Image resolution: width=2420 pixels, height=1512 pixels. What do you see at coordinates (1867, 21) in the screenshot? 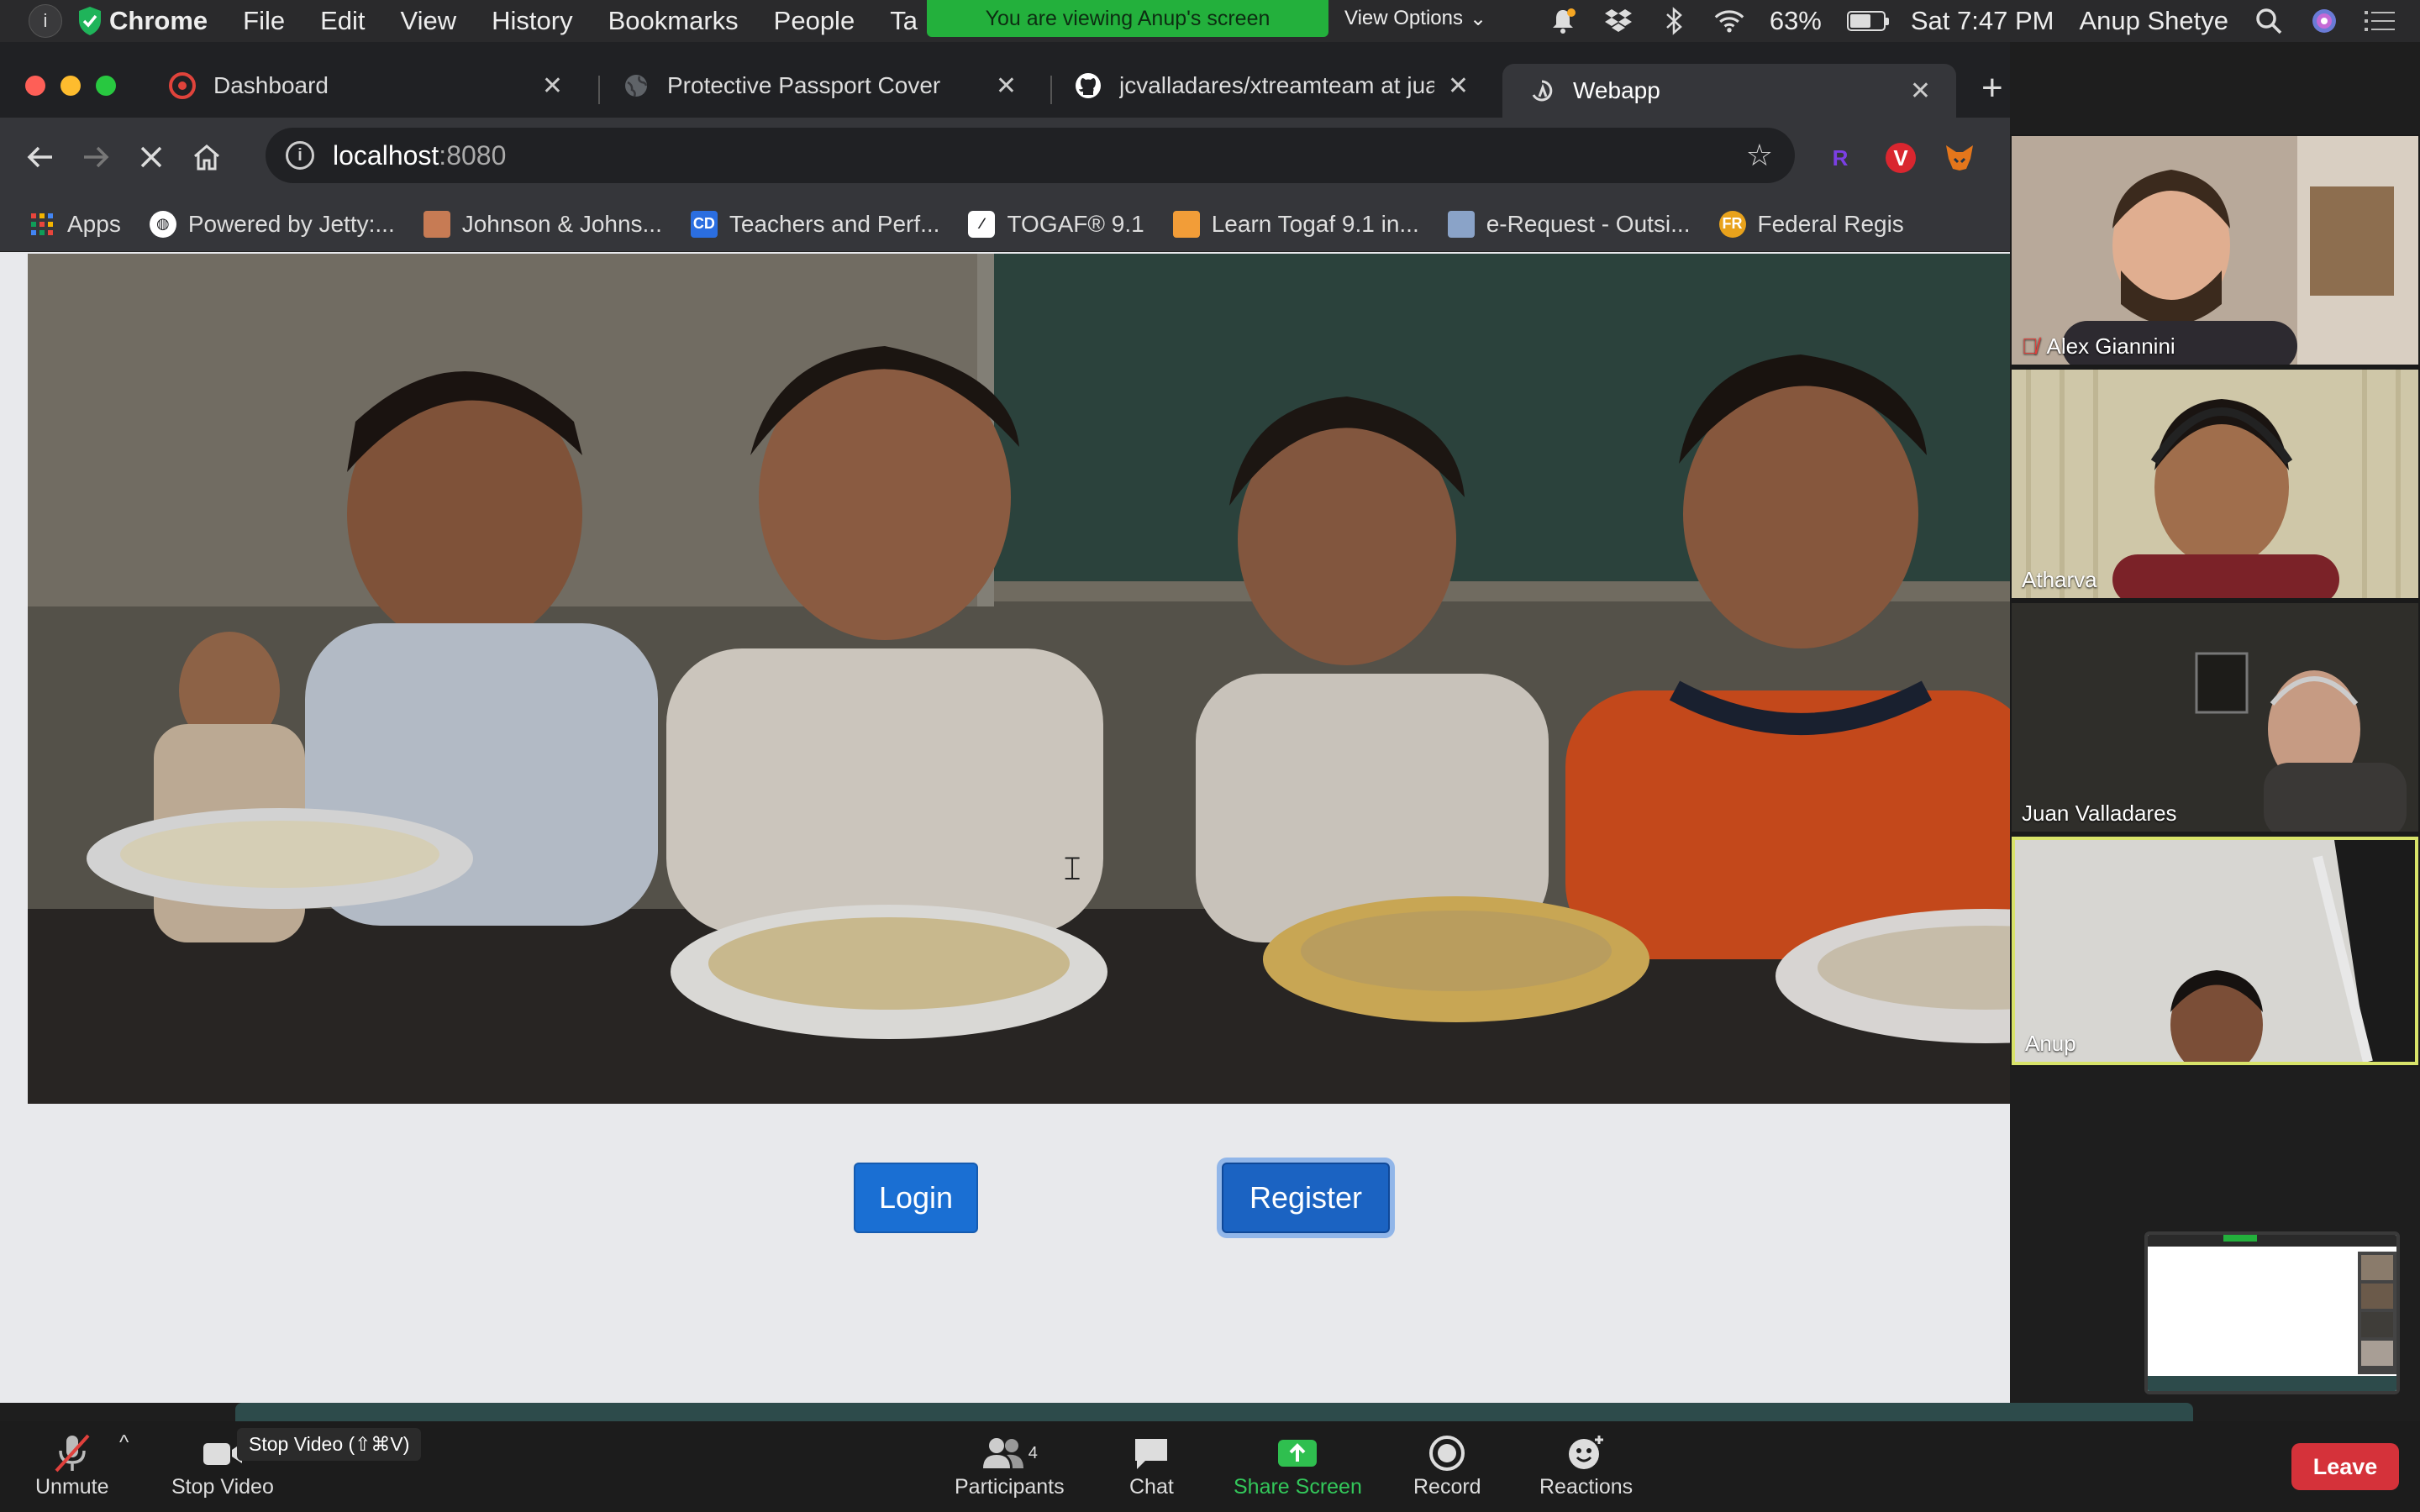
I see `battery-icon` at bounding box center [1867, 21].